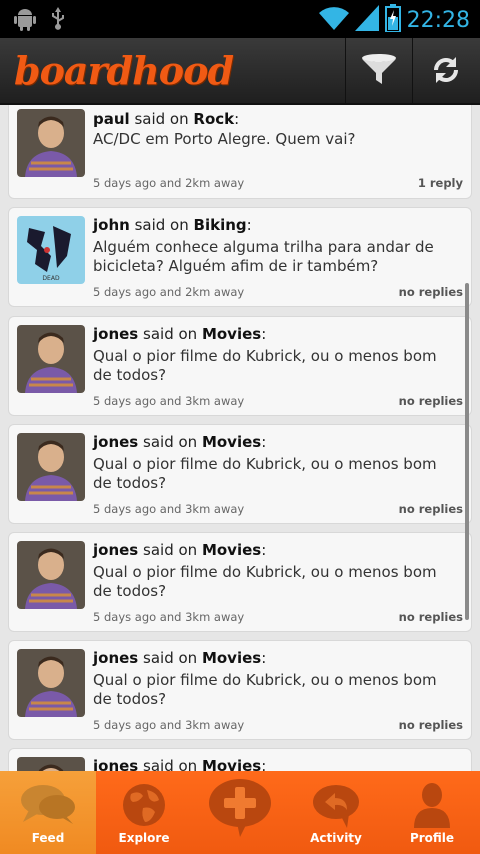 This screenshot has height=854, width=480. I want to click on tab-explore: Explore, so click(144, 812).